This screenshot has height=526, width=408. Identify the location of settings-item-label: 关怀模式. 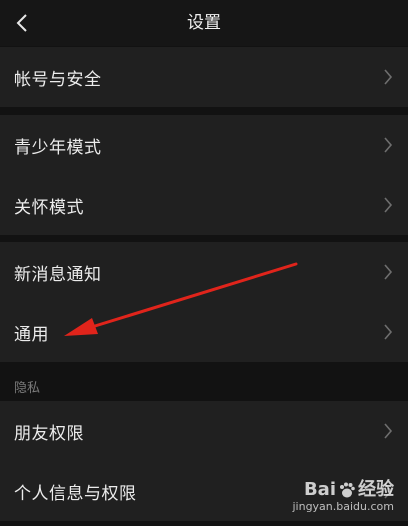
(49, 207).